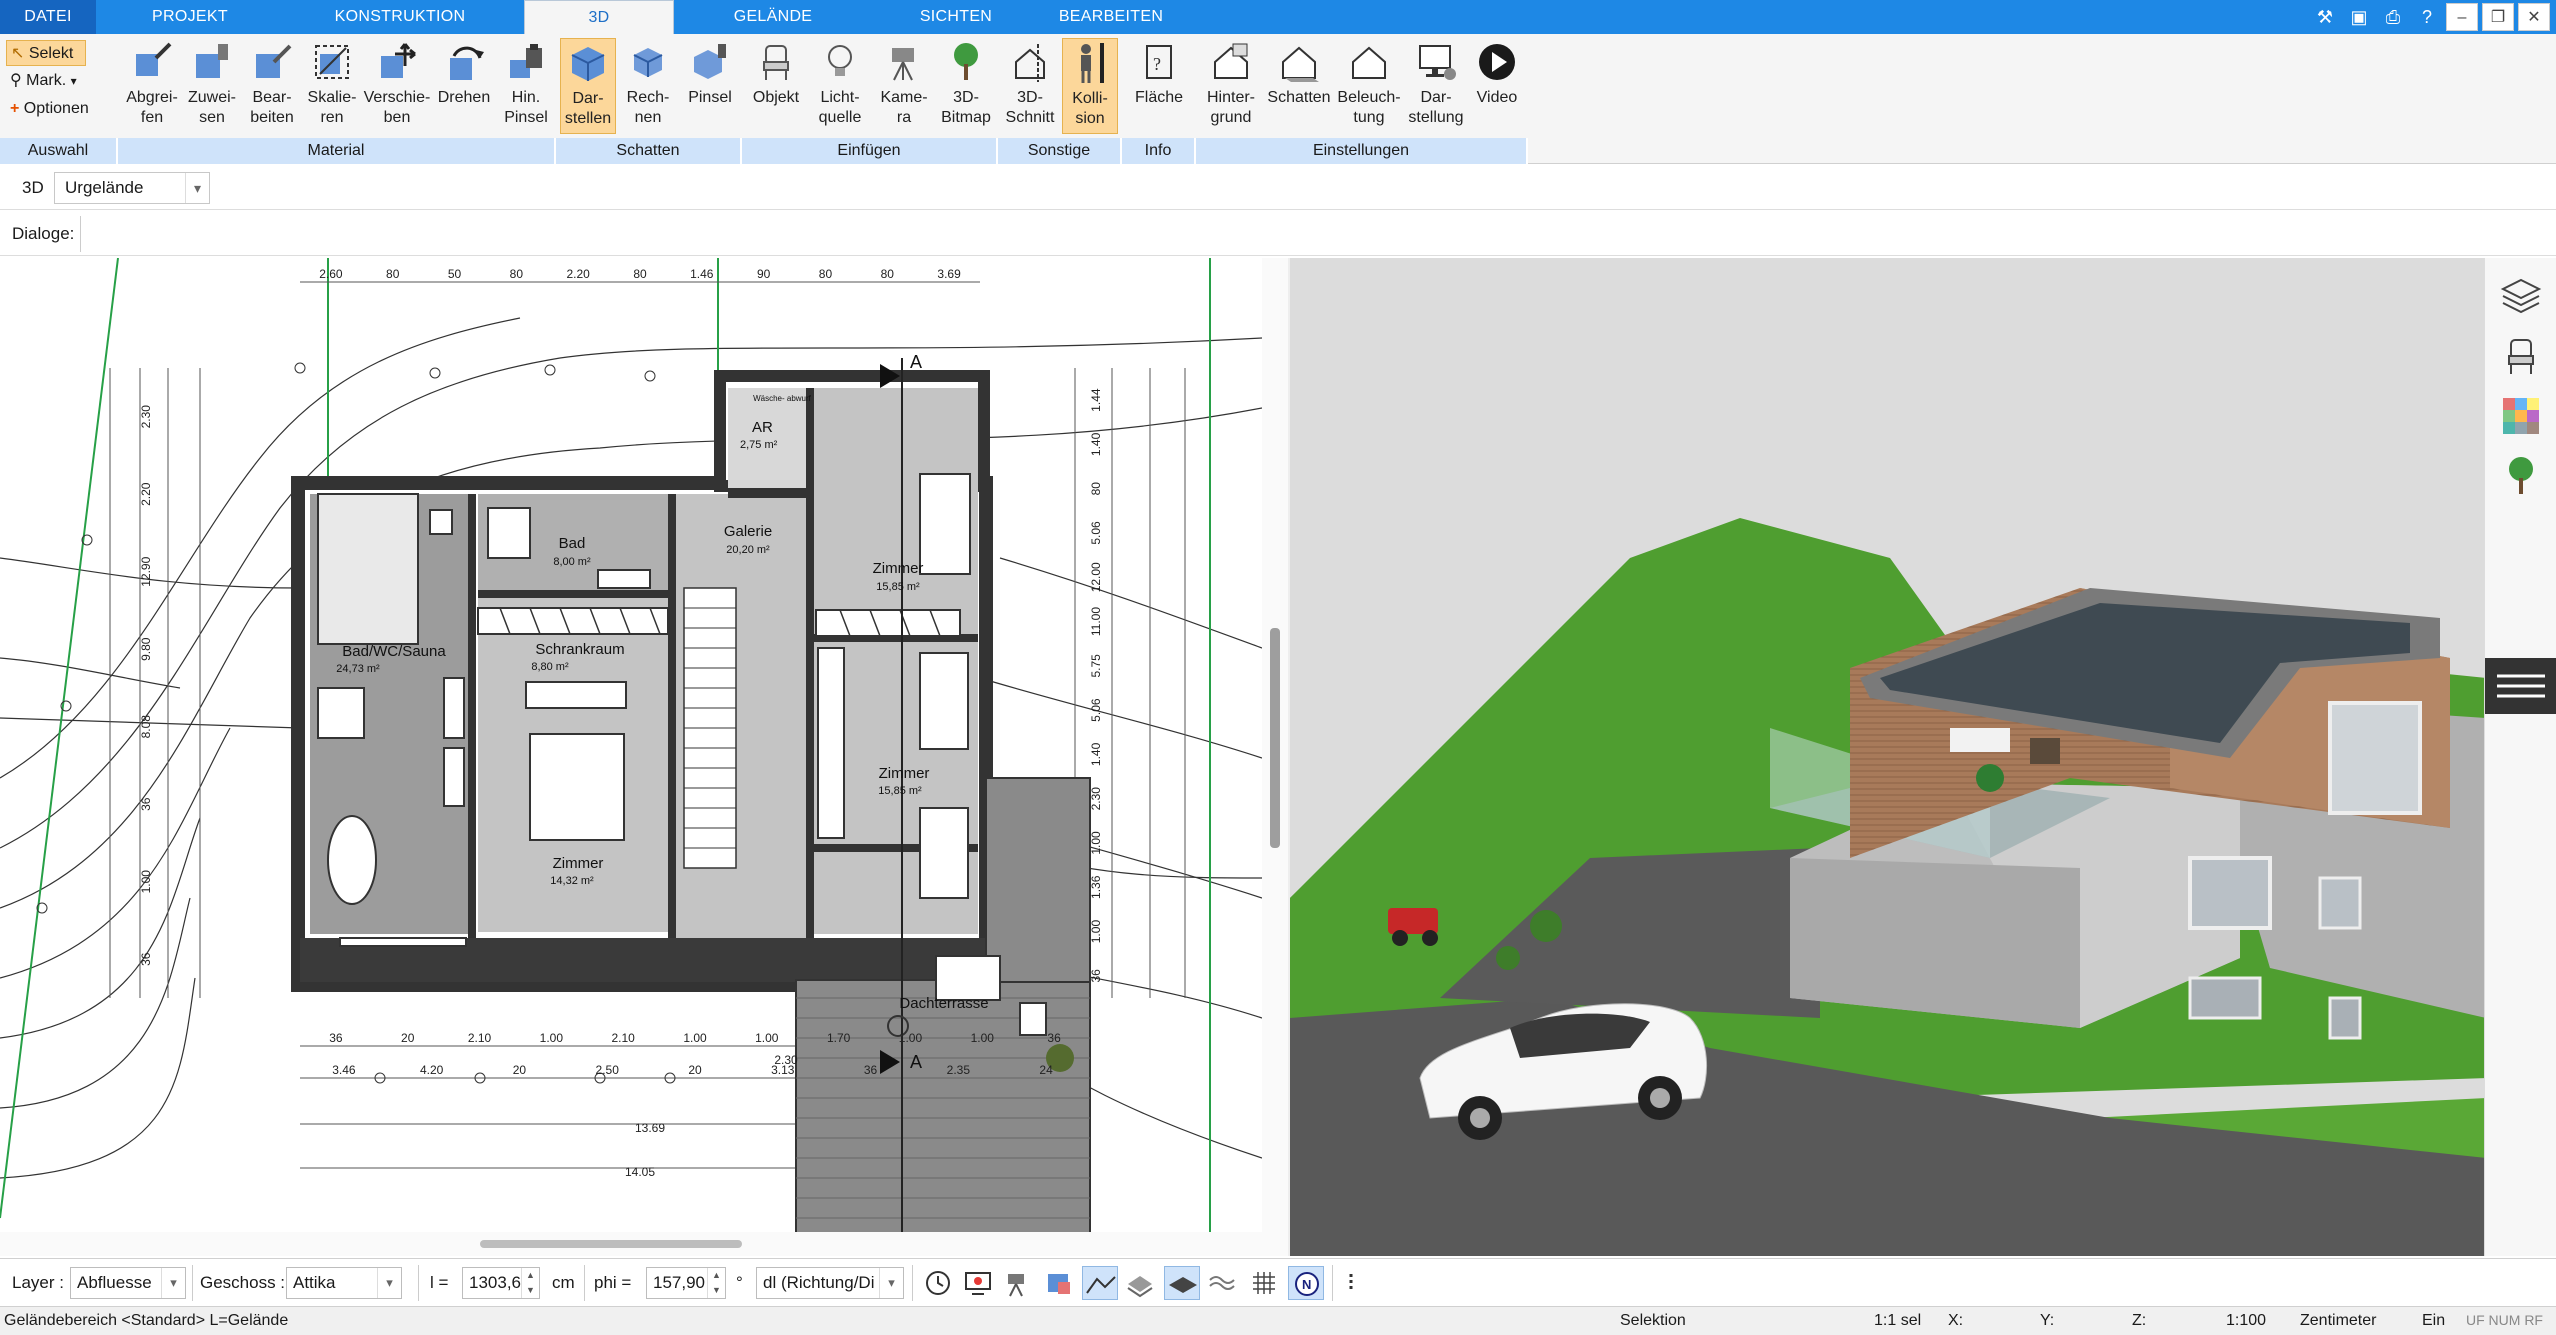 The width and height of the screenshot is (2556, 1335). I want to click on tab-datei: DATEI, so click(48, 17).